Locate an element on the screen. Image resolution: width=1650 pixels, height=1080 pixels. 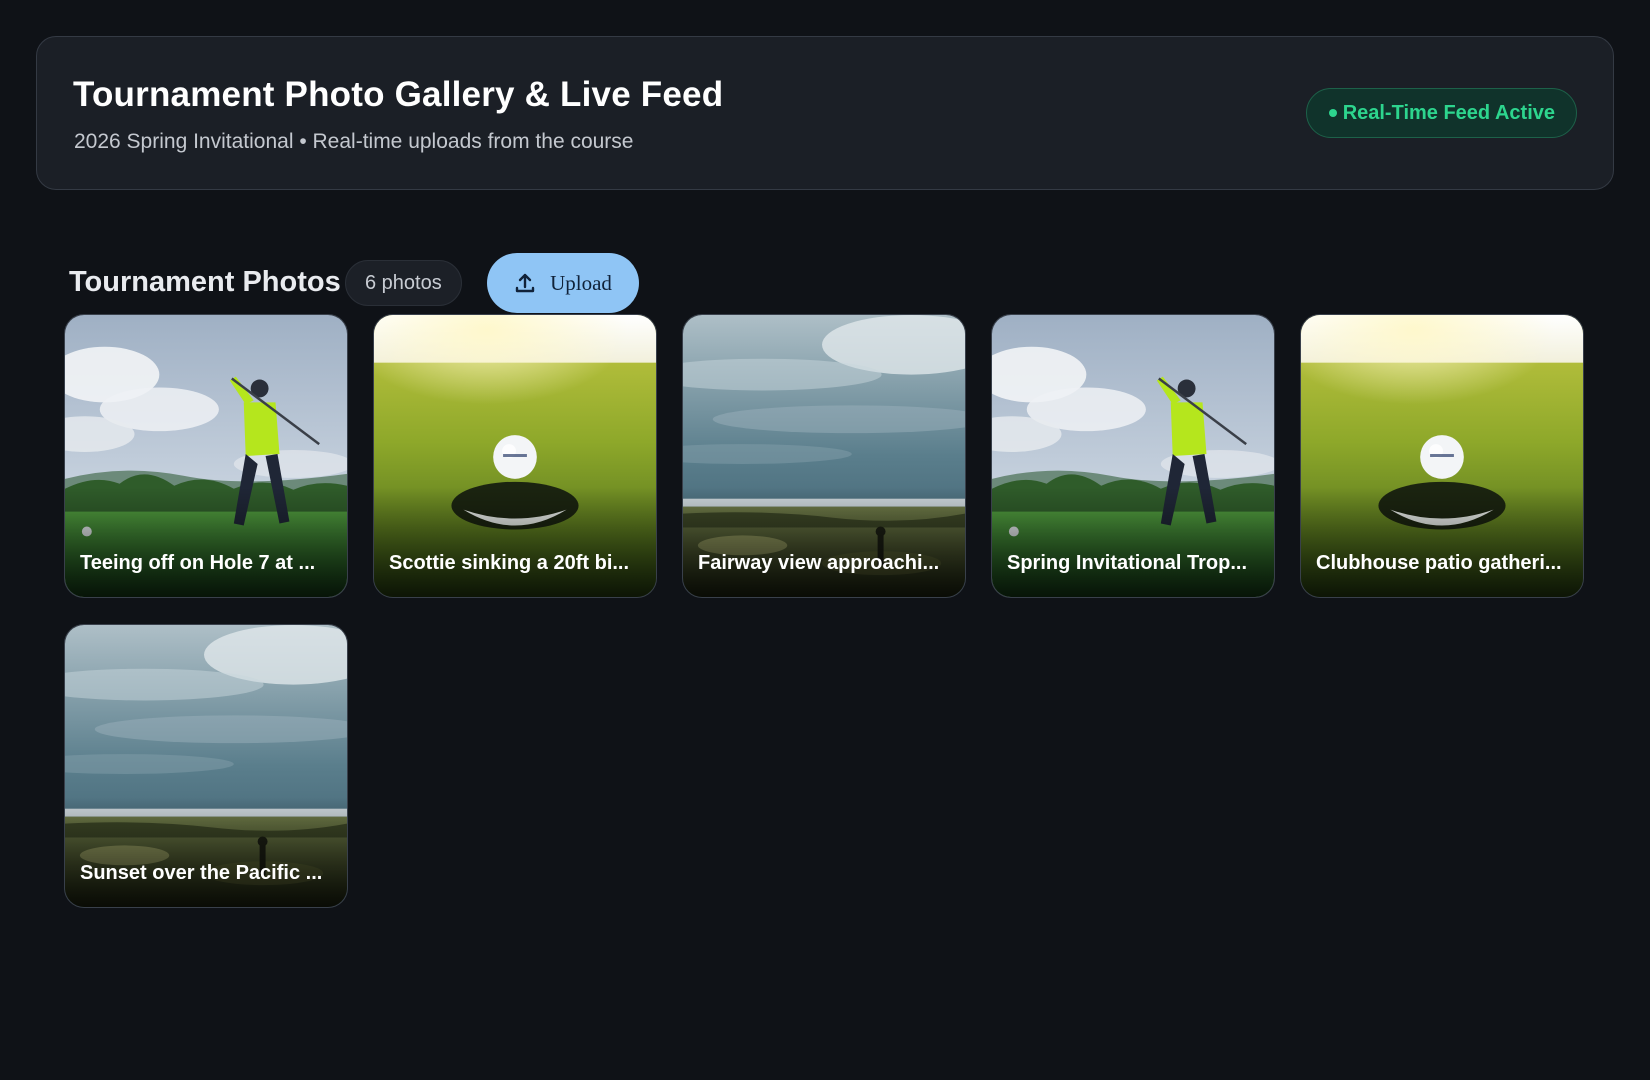
live-feed-status-badge: Real-Time Feed Active is located at coordinates (1441, 113).